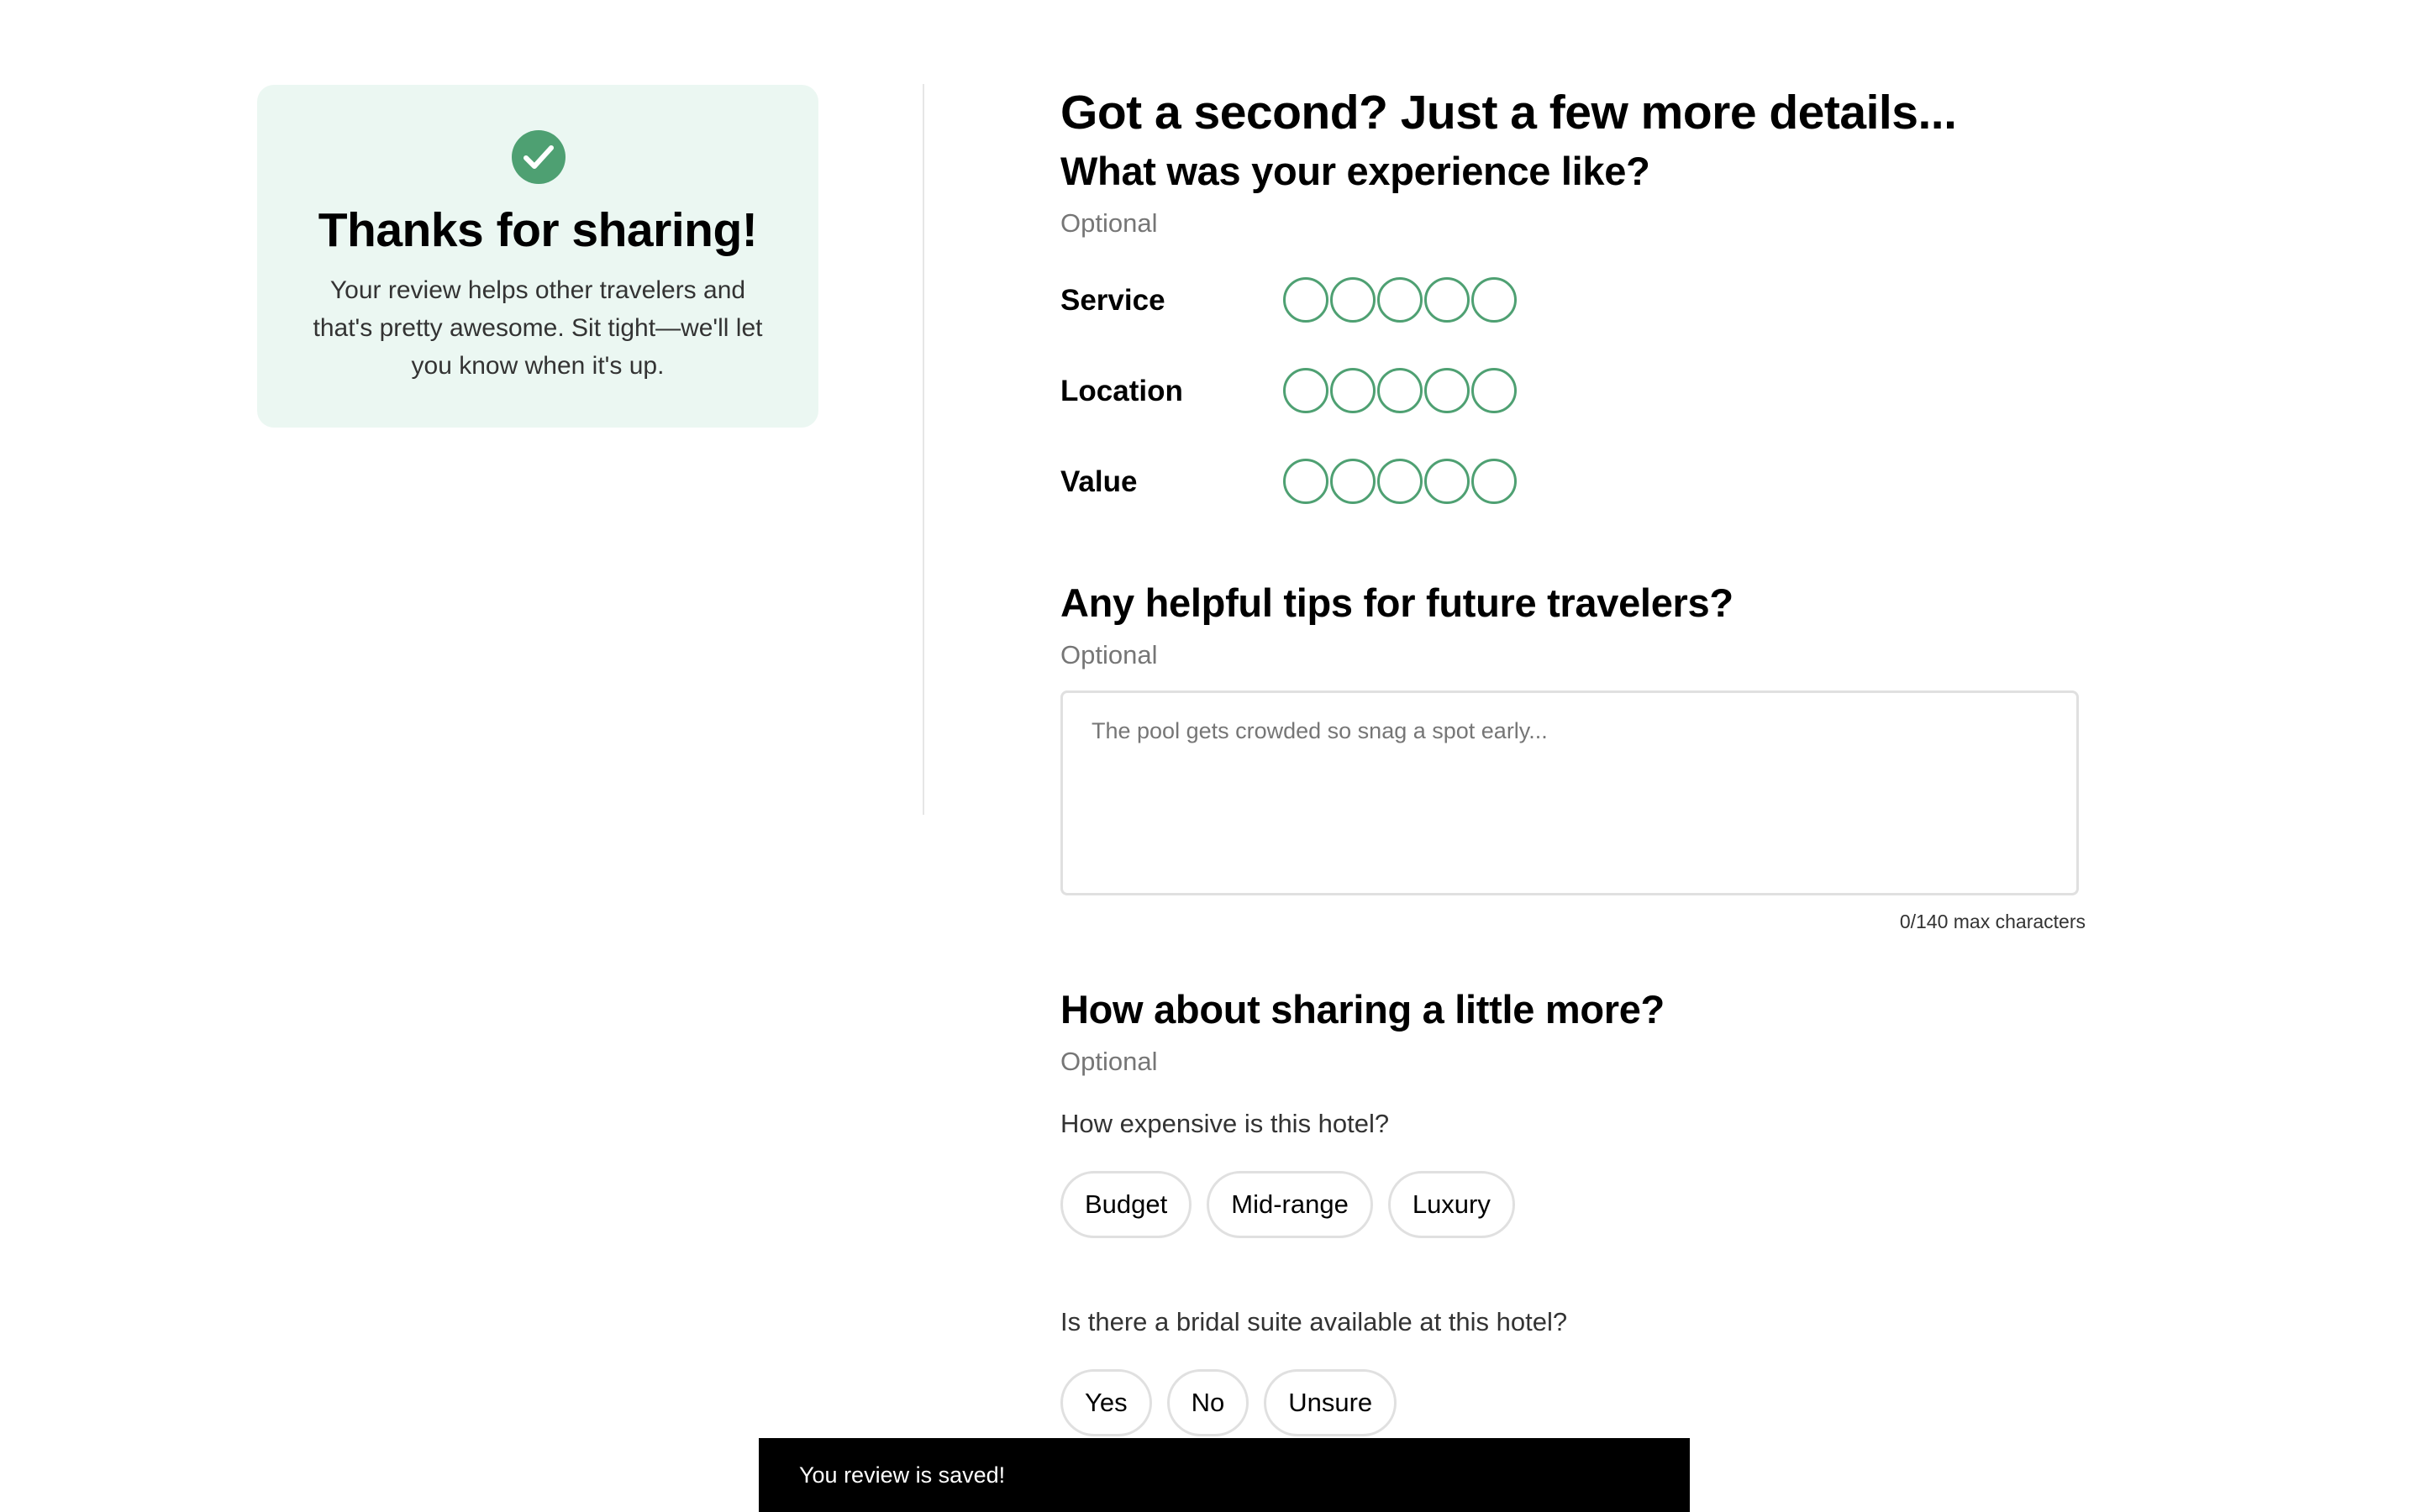 The image size is (2420, 1512). Describe the element at coordinates (1451, 1204) in the screenshot. I see `price-option-luxury: Luxury` at that location.